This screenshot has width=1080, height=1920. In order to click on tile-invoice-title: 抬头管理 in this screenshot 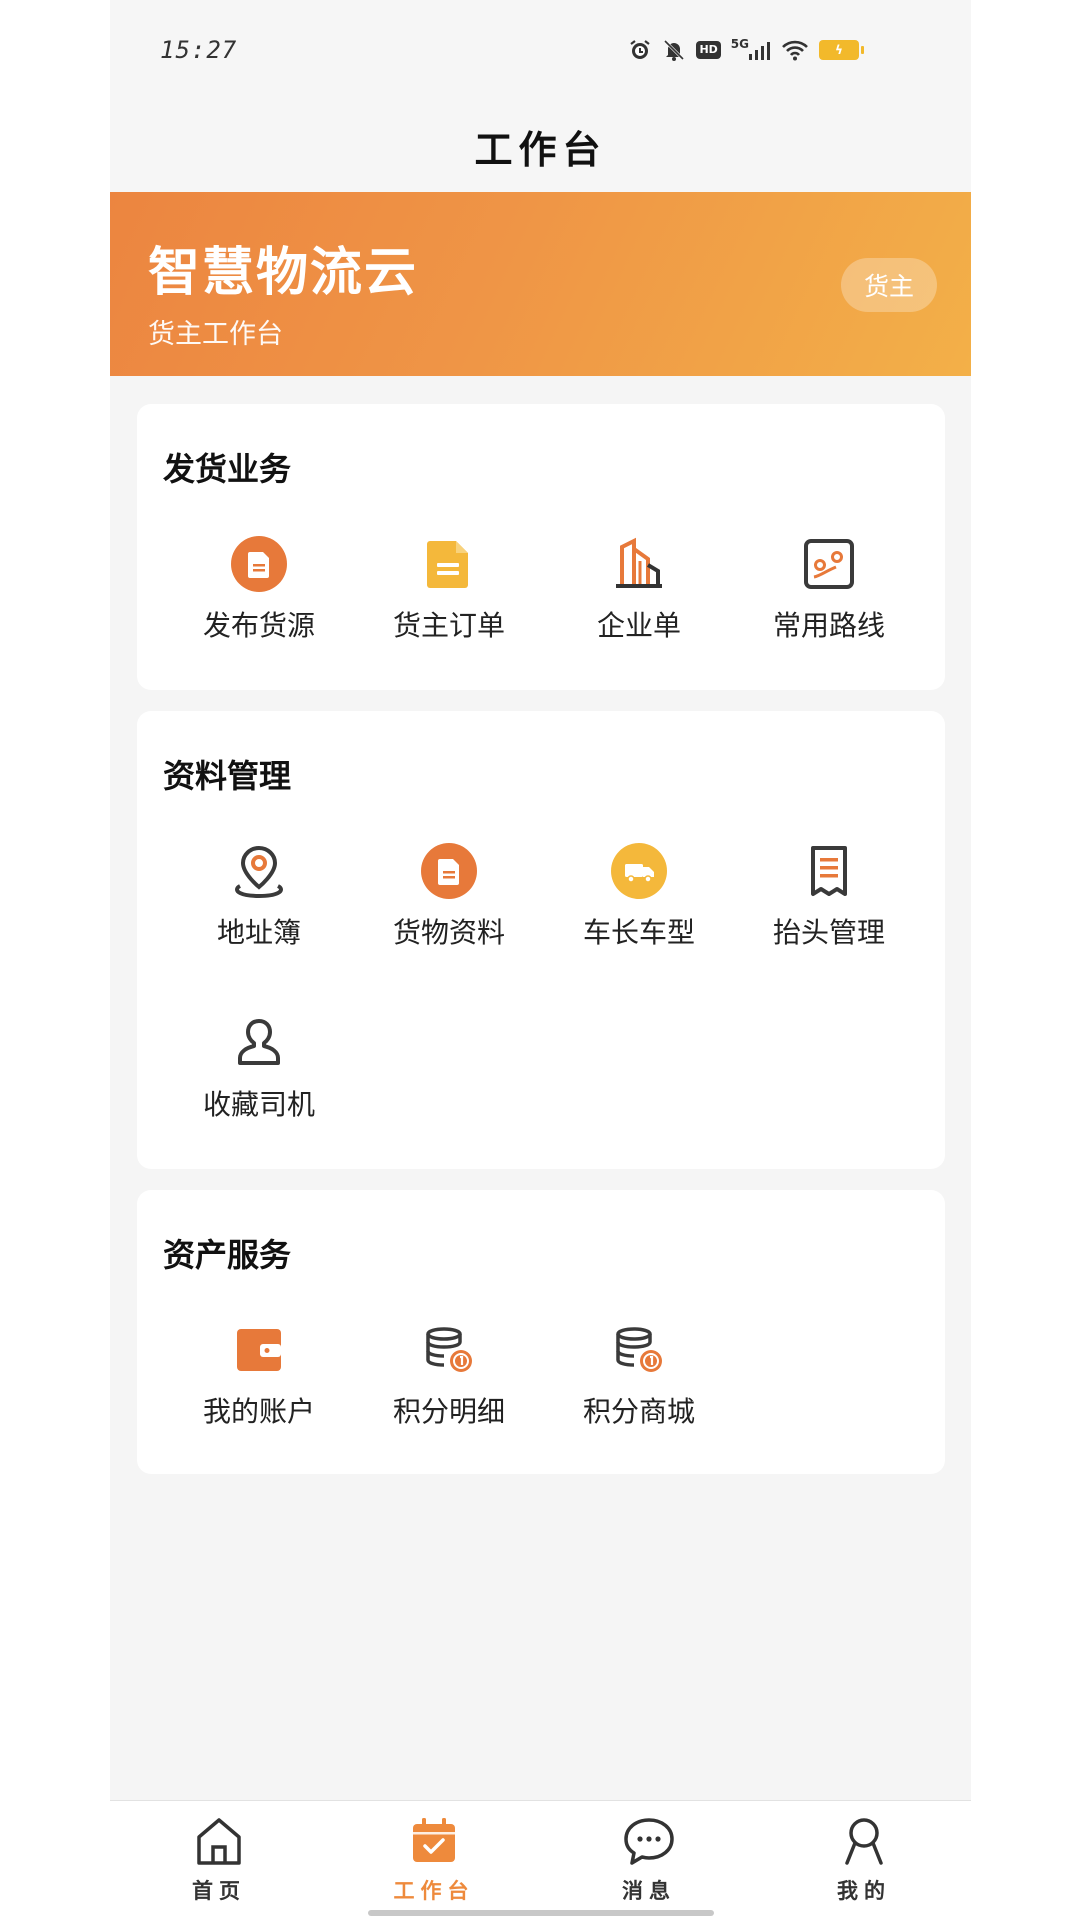, I will do `click(829, 901)`.